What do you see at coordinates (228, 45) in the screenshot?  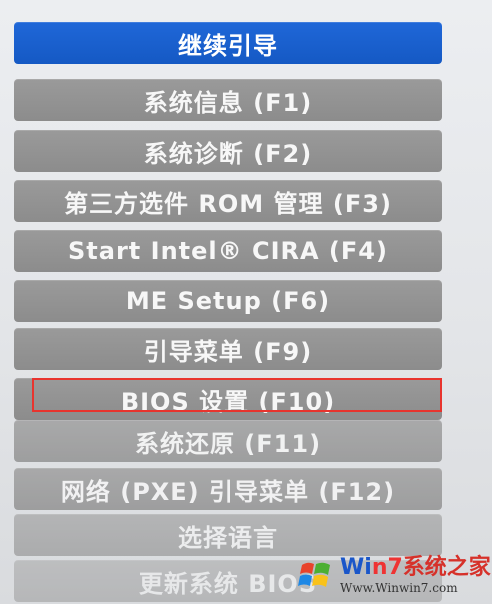 I see `menu-item-label: 继续引导` at bounding box center [228, 45].